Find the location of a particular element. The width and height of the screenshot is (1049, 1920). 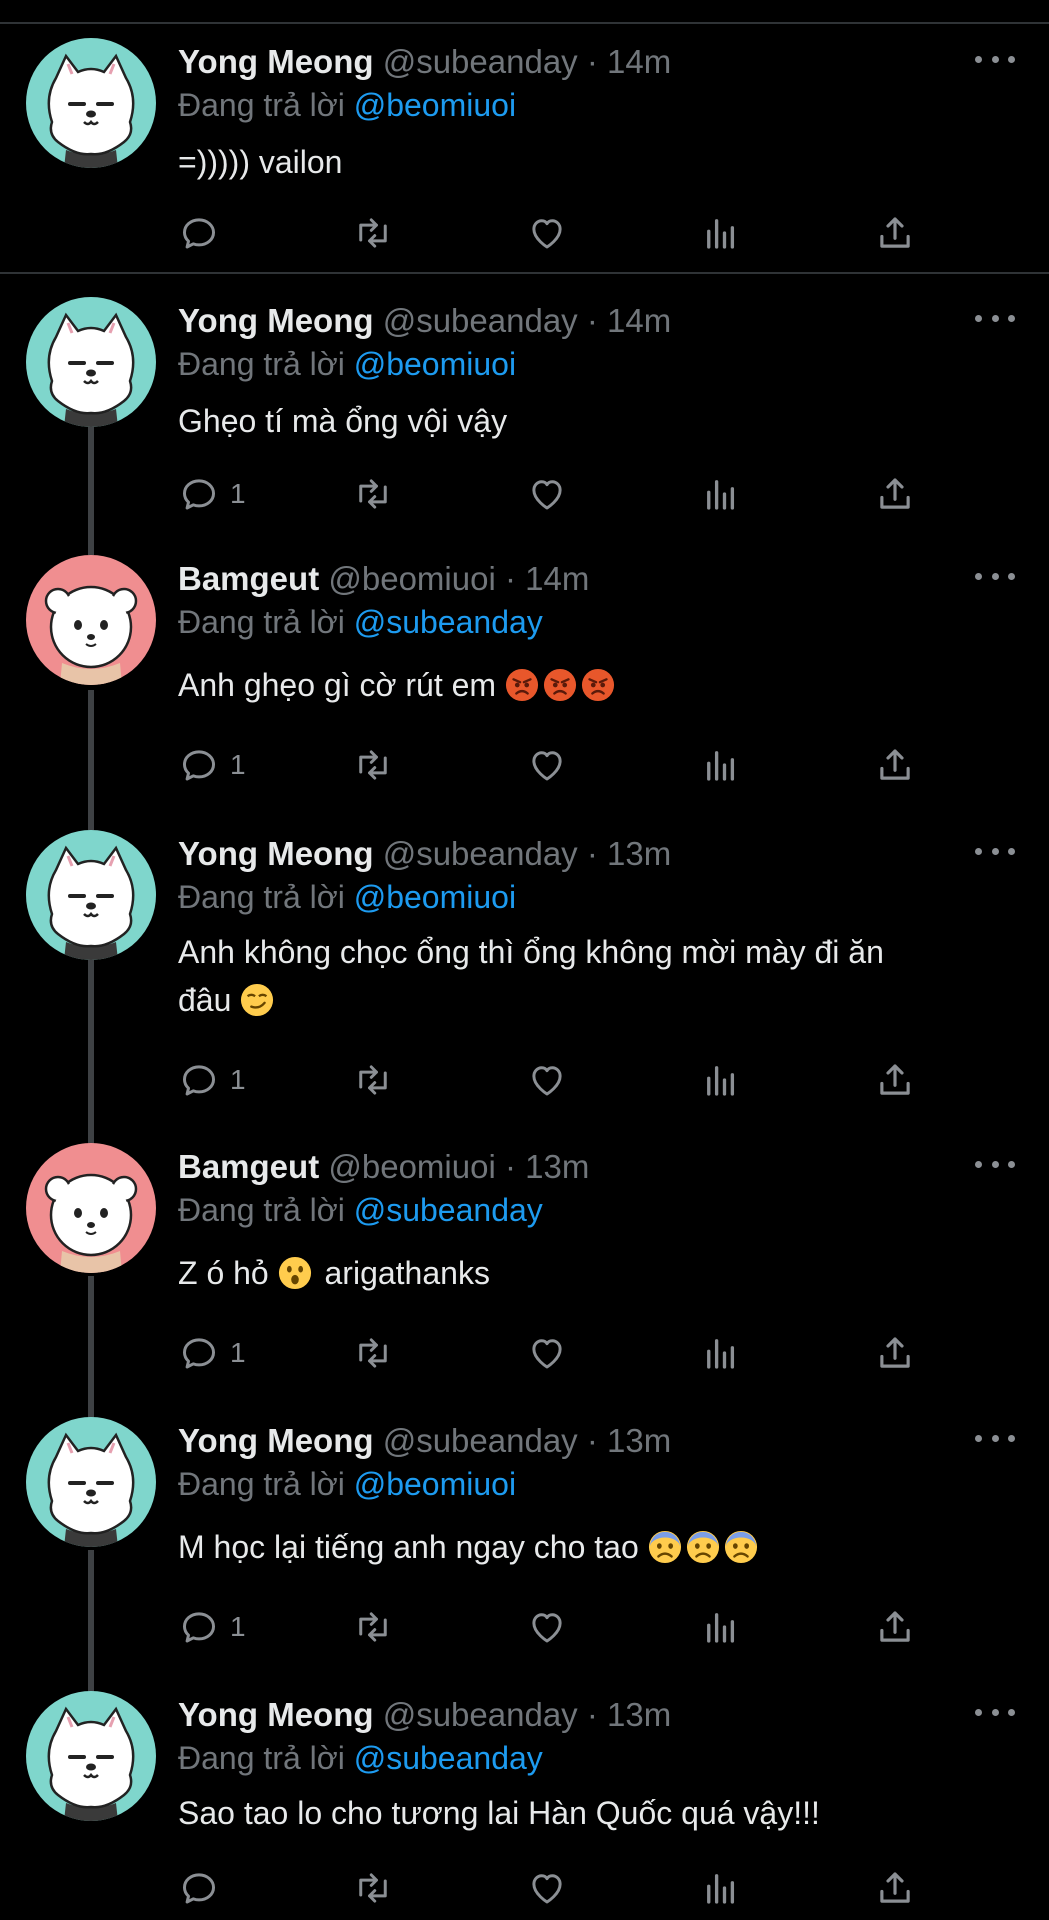

retweet-icon is located at coordinates (373, 765).